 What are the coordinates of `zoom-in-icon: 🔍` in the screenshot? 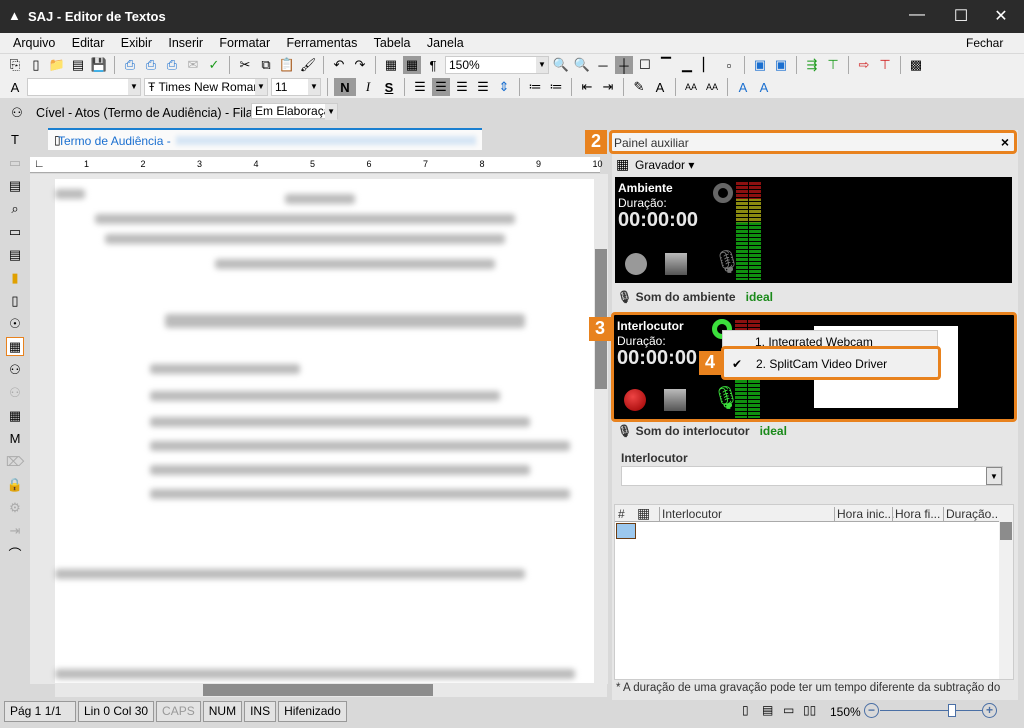 It's located at (582, 65).